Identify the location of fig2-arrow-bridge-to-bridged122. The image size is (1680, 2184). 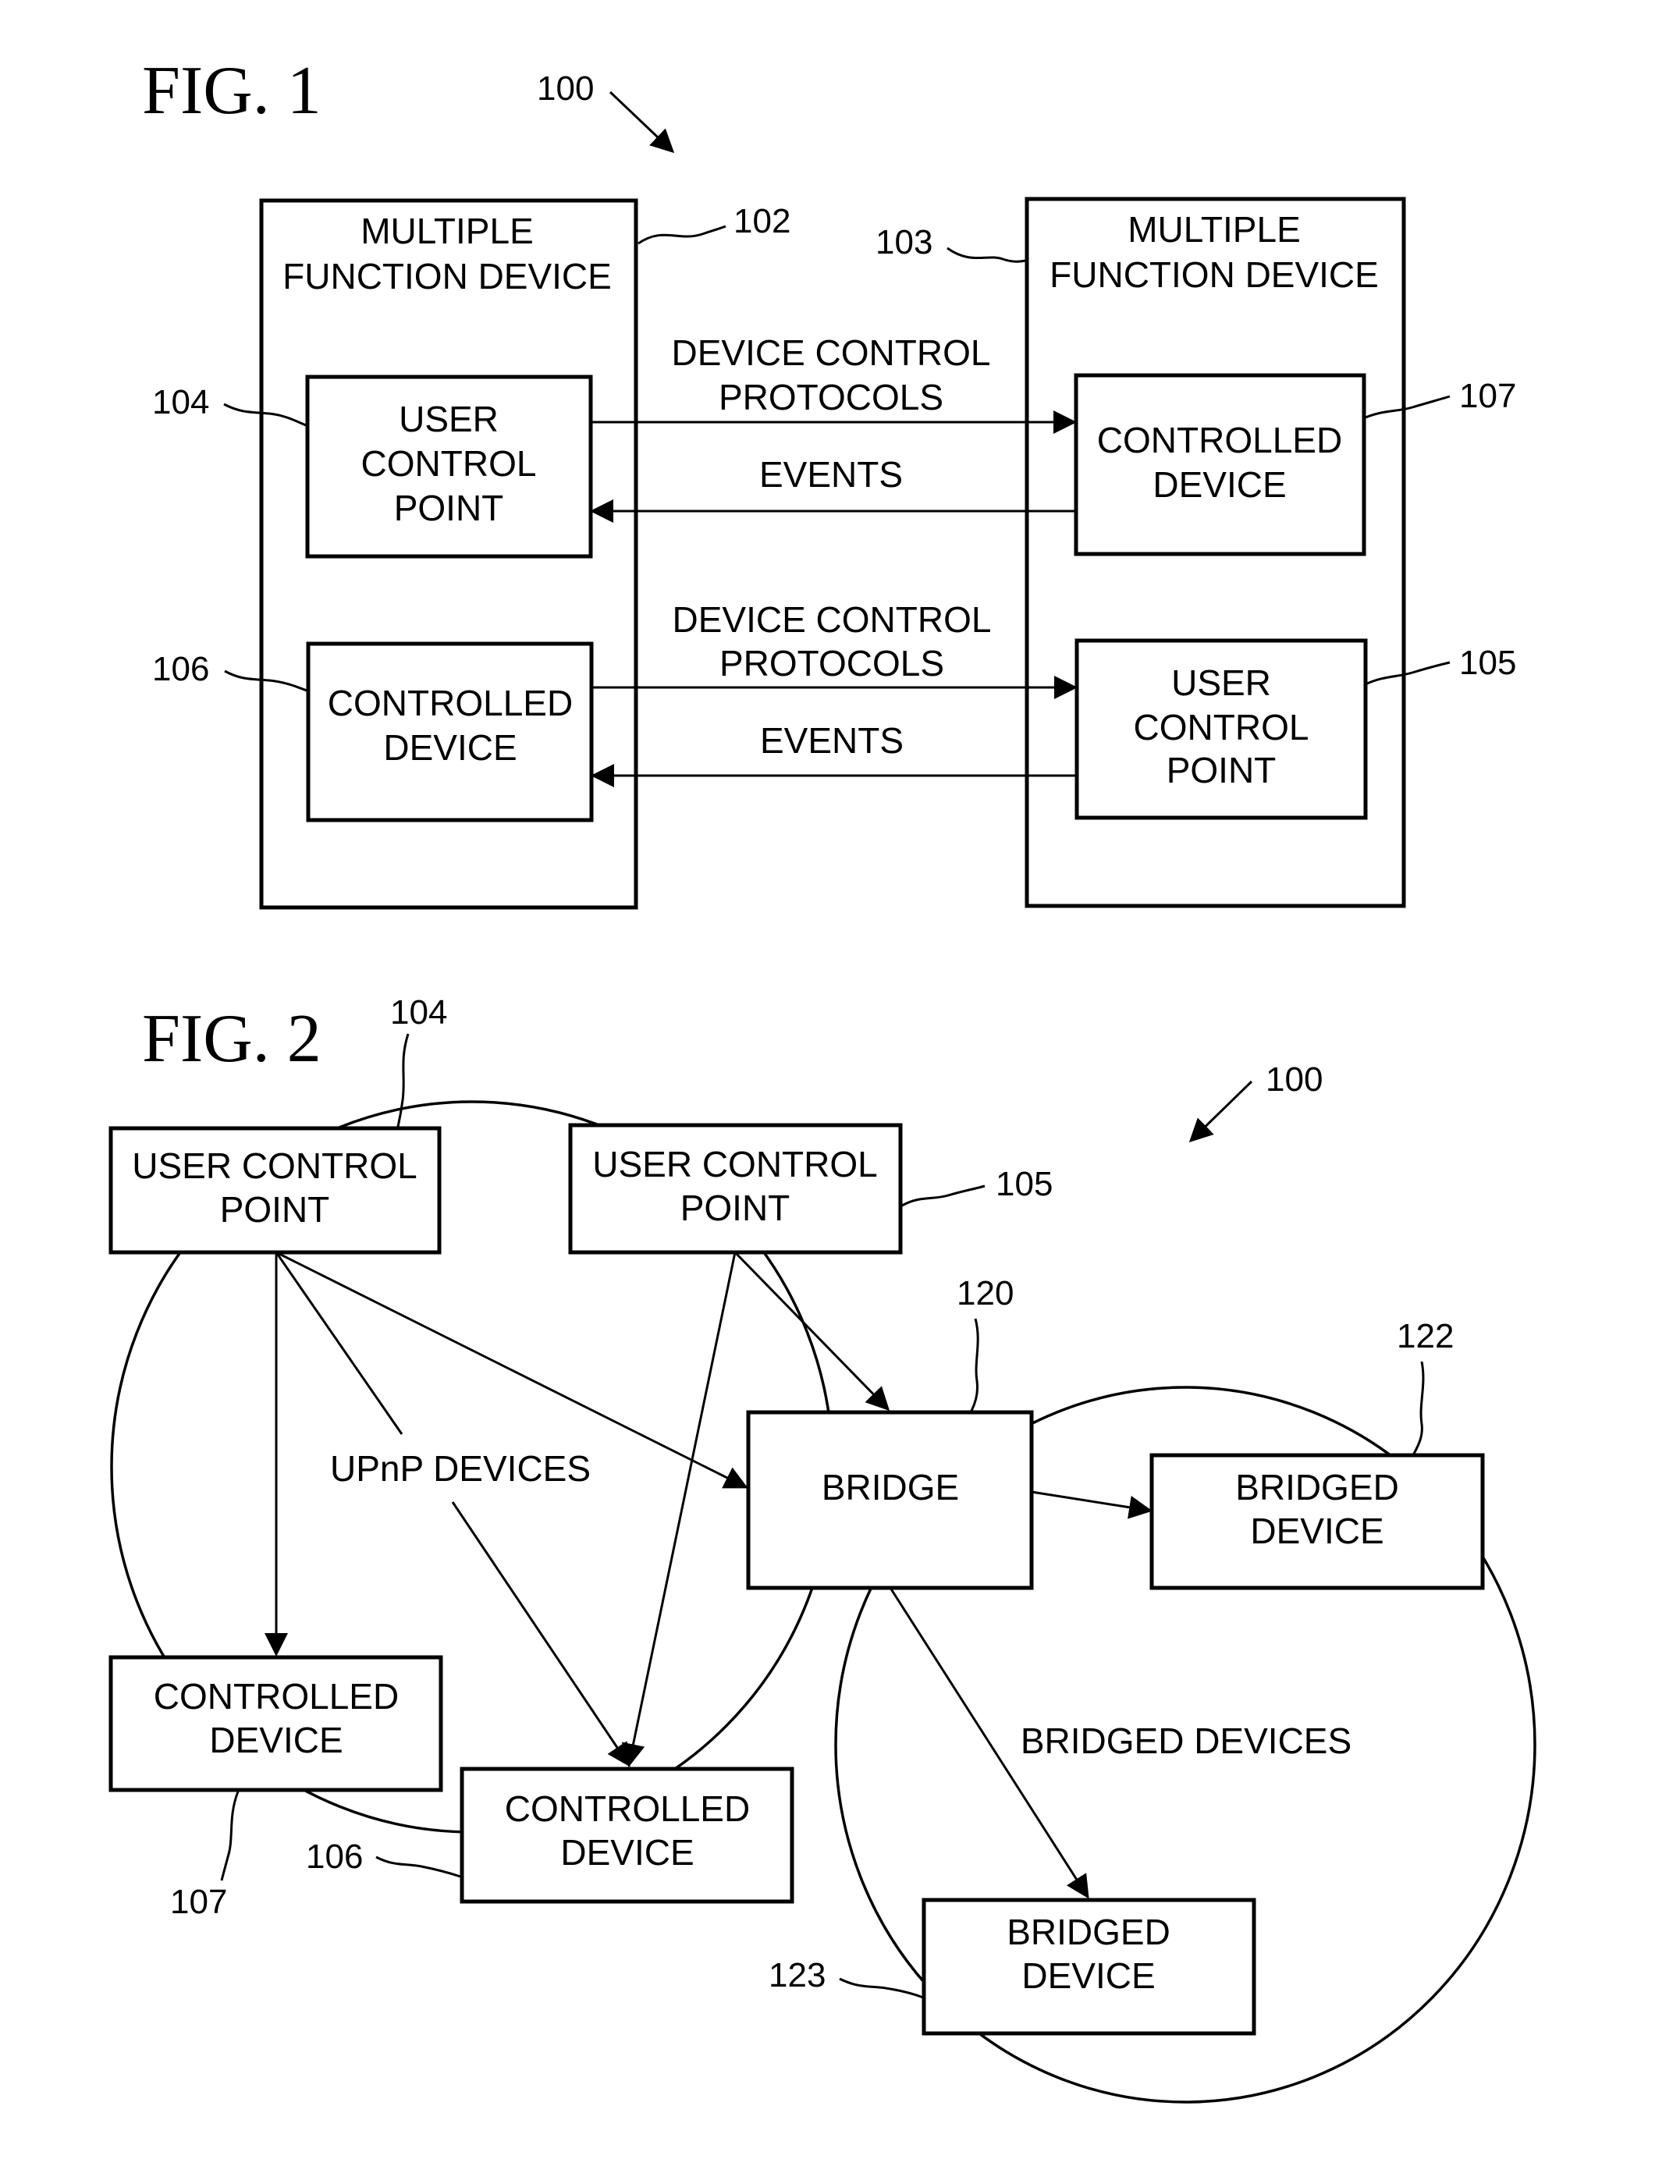
(1092, 1505).